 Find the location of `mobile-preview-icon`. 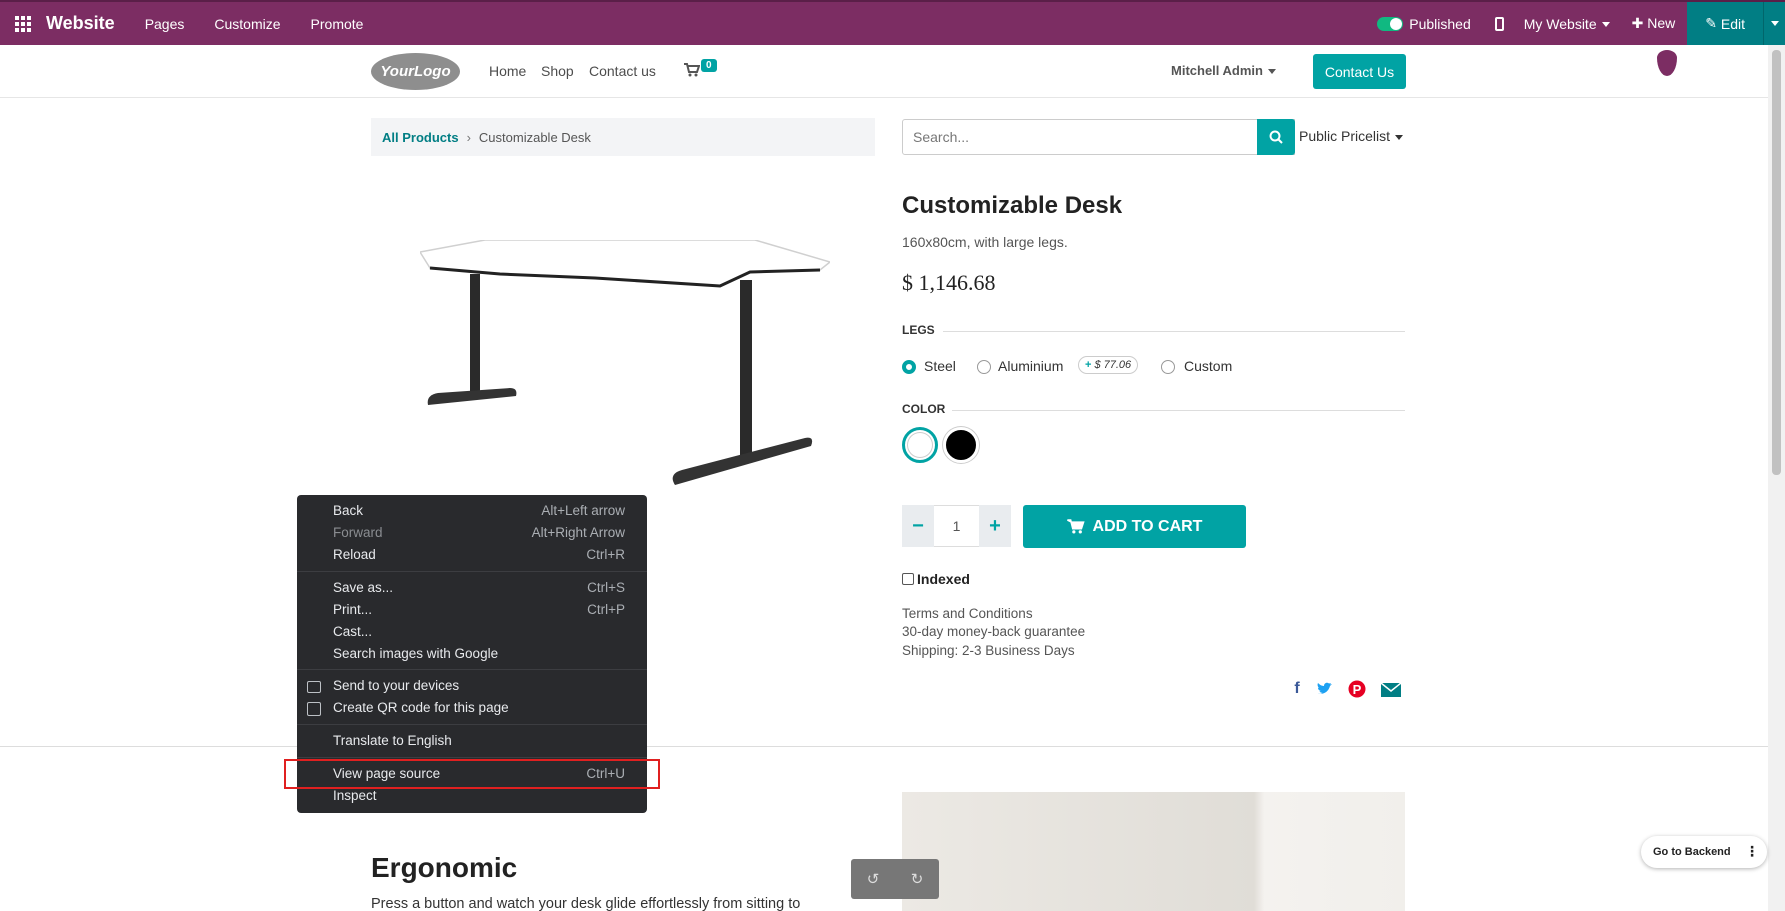

mobile-preview-icon is located at coordinates (1499, 23).